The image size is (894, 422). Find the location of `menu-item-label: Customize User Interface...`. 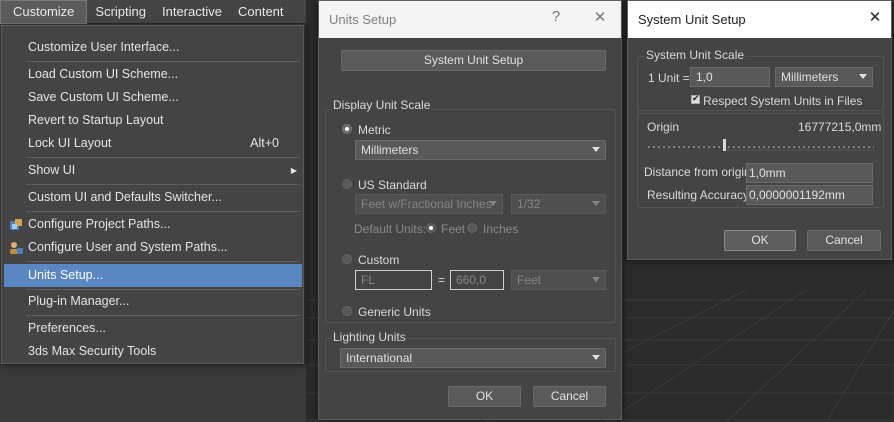

menu-item-label: Customize User Interface... is located at coordinates (104, 47).